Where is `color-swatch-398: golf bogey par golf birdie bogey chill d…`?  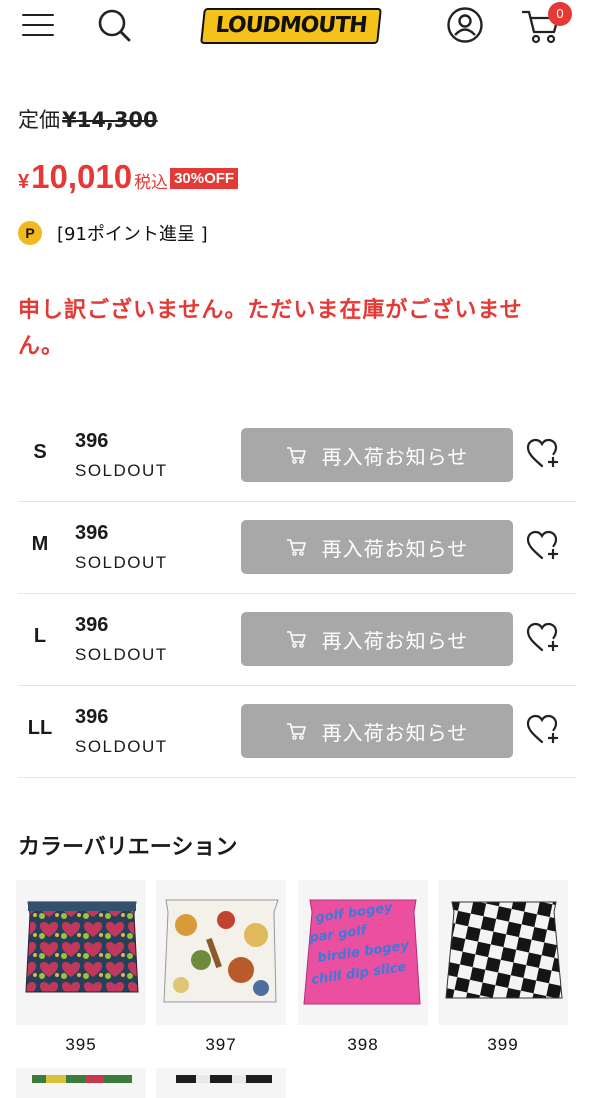 color-swatch-398: golf bogey par golf birdie bogey chill d… is located at coordinates (363, 952).